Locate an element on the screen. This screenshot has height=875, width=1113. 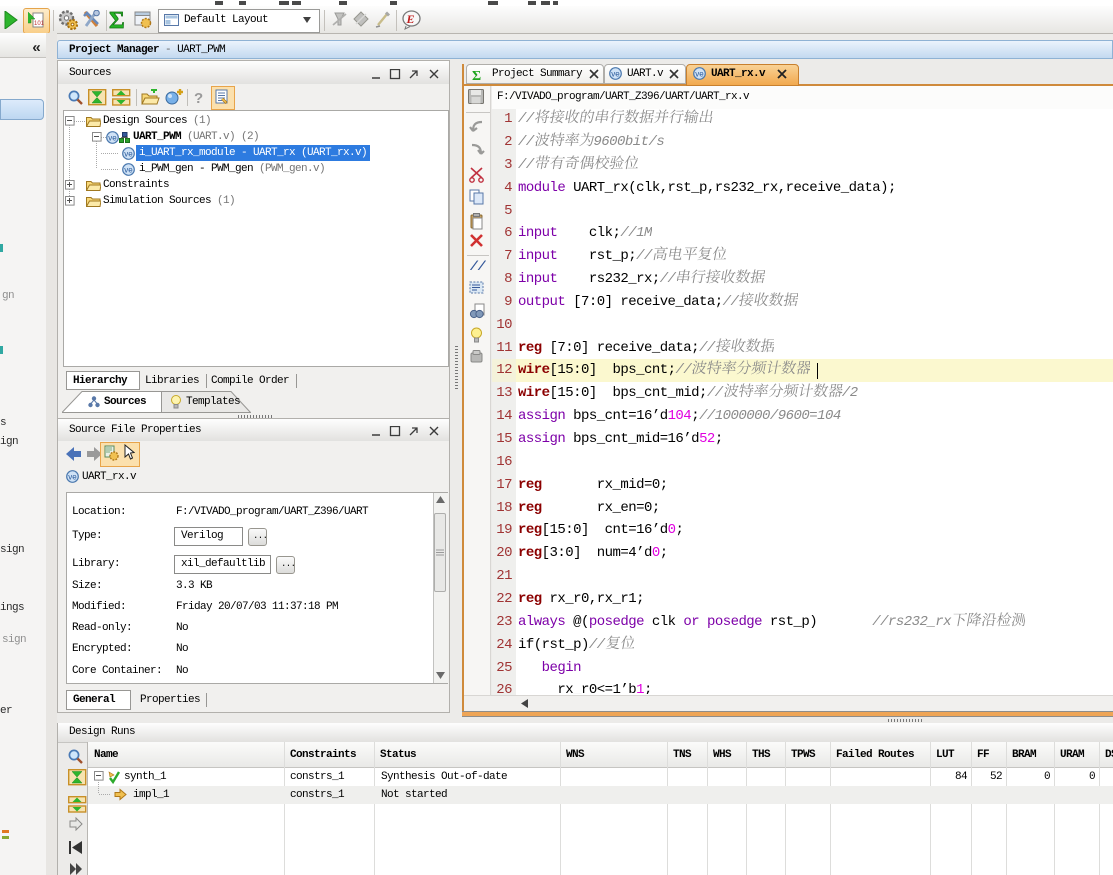
svg-text: 101 is located at coordinates (39, 24).